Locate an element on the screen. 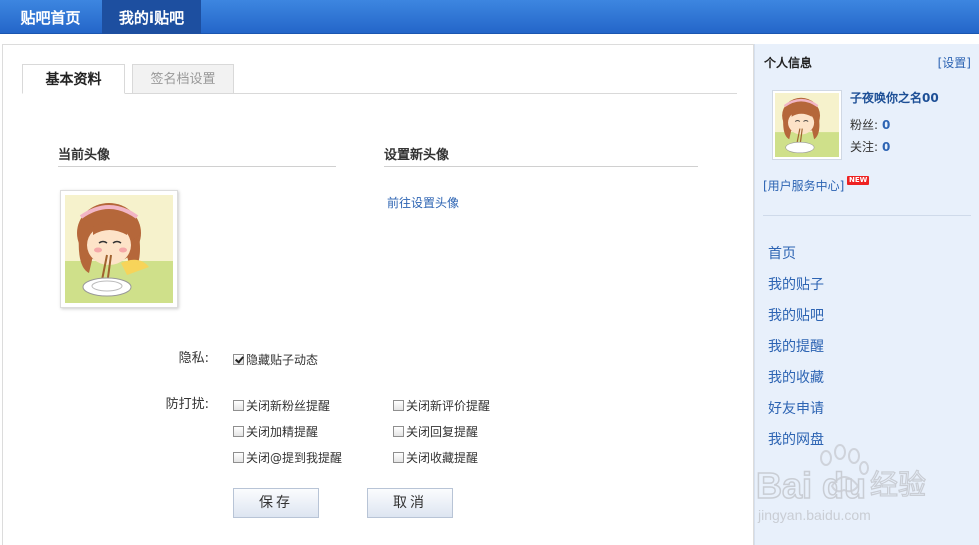 Image resolution: width=979 pixels, height=545 pixels. username-link: 子夜唤你之名00 is located at coordinates (894, 97).